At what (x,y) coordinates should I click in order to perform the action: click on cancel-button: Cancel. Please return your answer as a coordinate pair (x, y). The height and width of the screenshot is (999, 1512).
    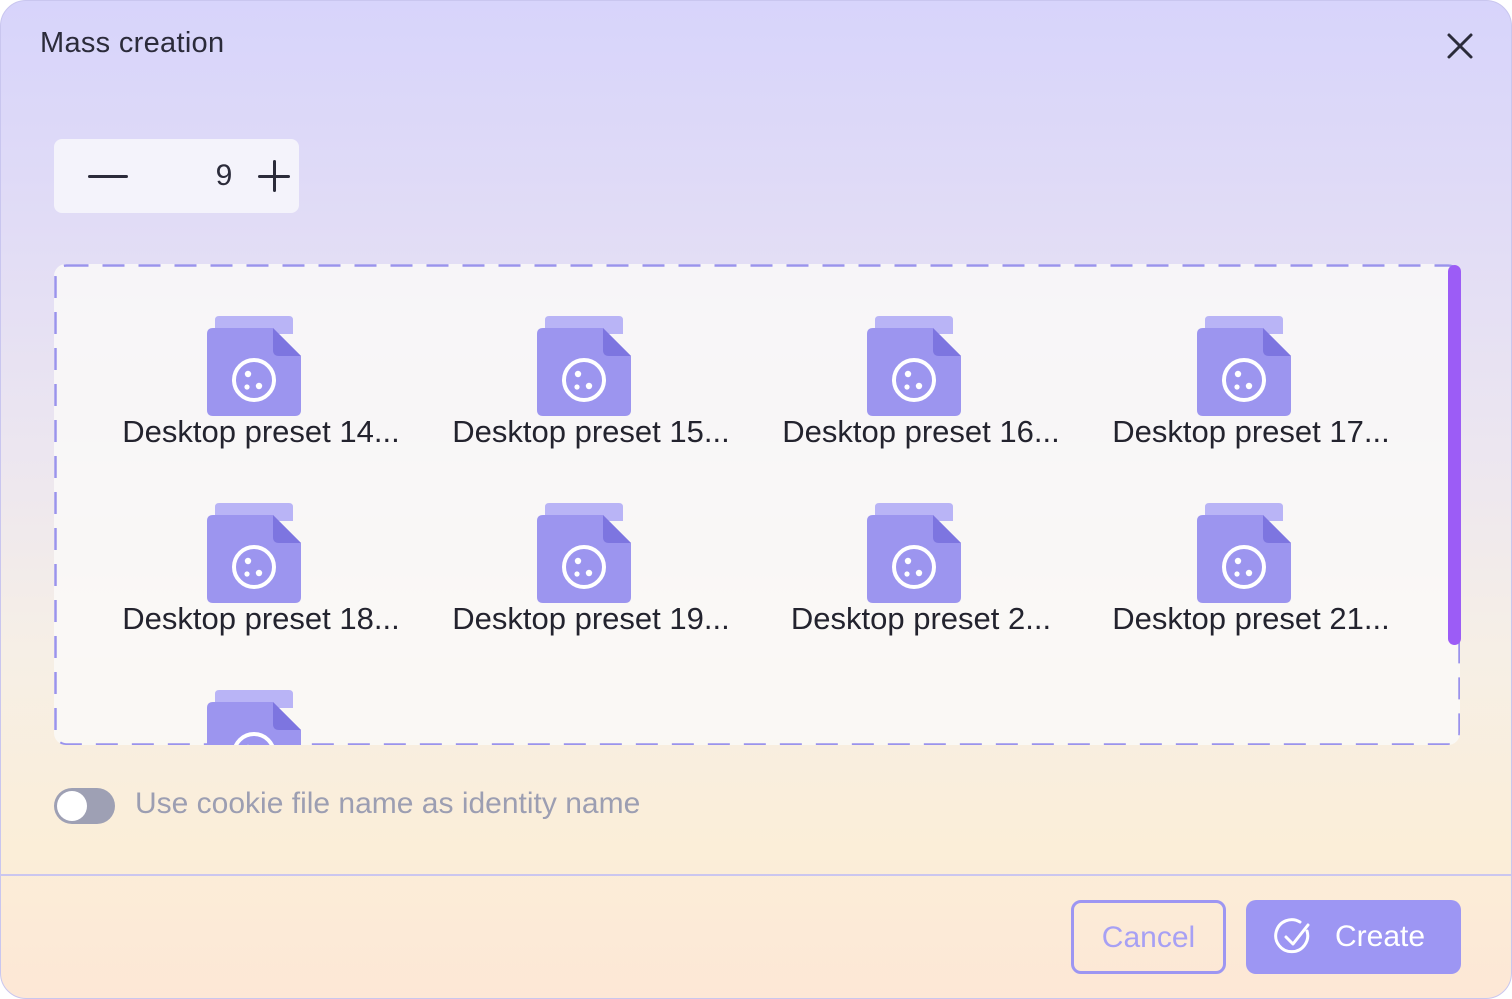
    Looking at the image, I should click on (1148, 937).